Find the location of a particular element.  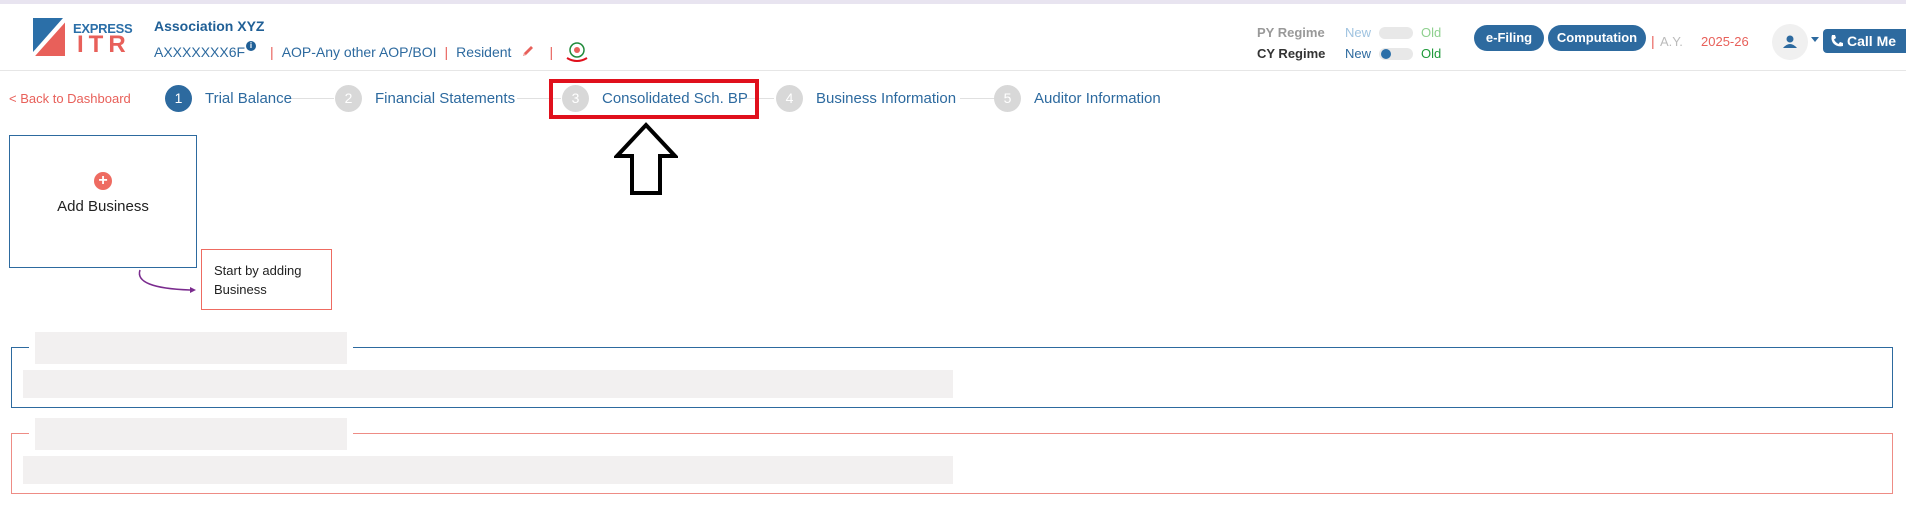

assessee-name: Association XYZ is located at coordinates (209, 26).